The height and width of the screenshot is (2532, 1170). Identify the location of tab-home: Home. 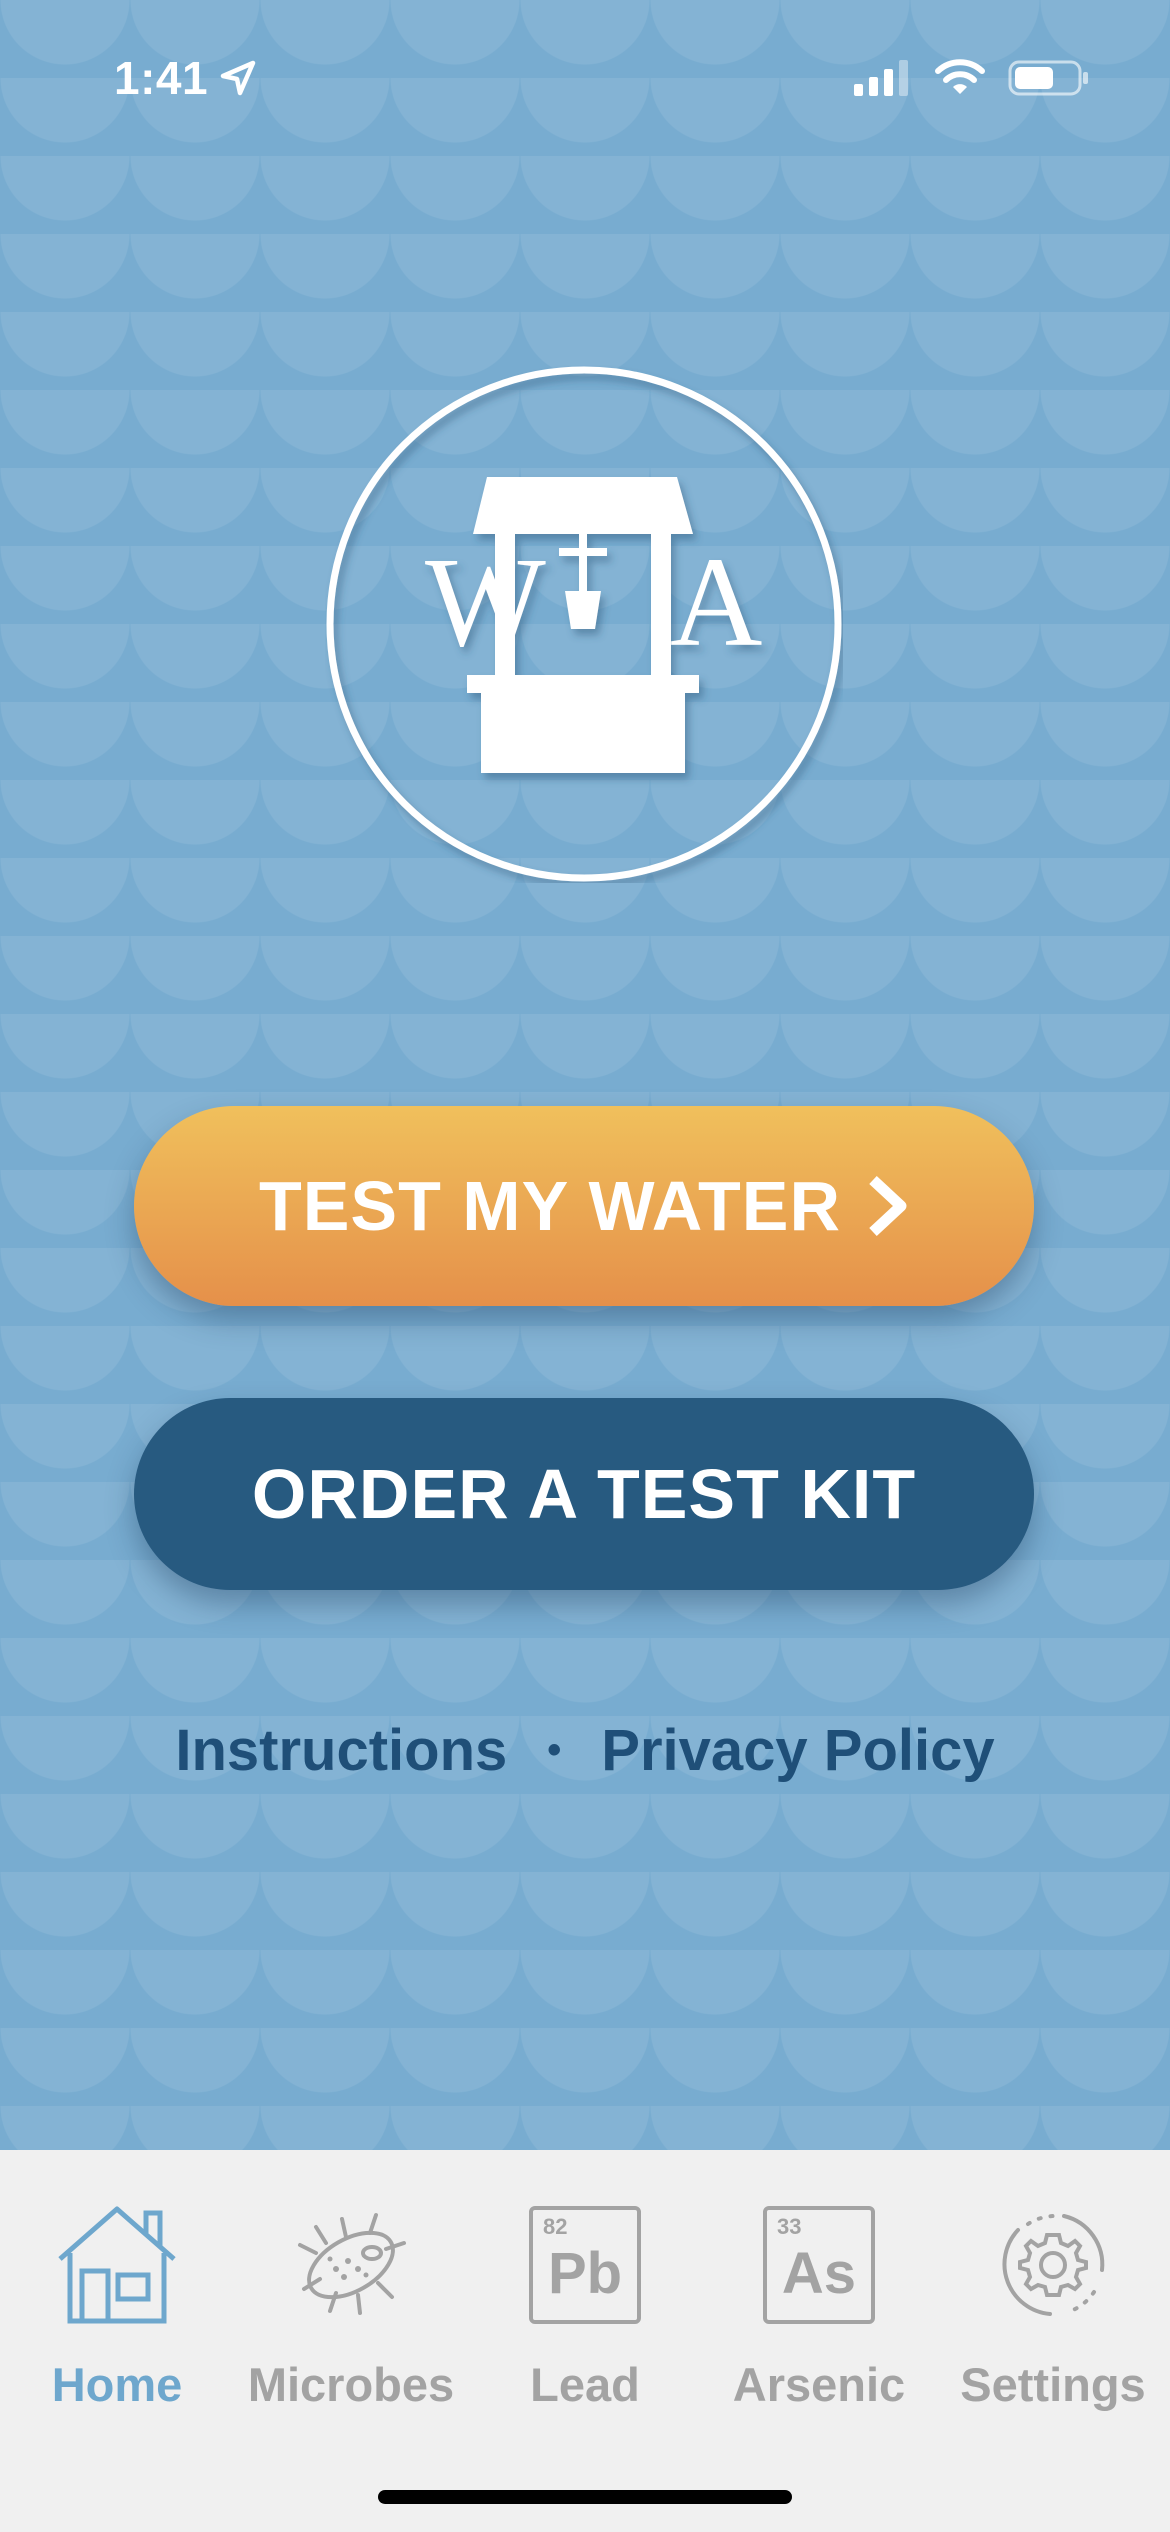
(117, 2305).